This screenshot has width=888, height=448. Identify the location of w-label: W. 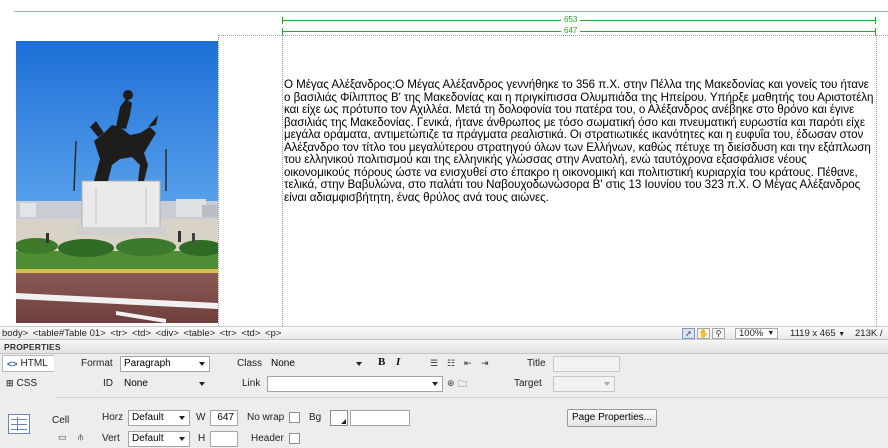
(201, 417).